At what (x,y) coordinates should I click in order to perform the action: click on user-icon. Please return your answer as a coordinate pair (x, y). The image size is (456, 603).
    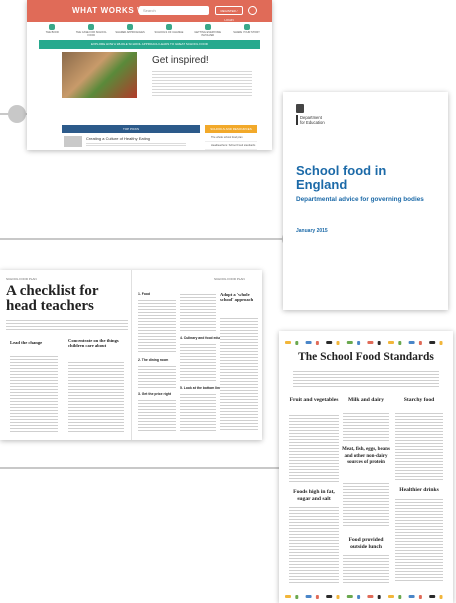
    Looking at the image, I should click on (252, 10).